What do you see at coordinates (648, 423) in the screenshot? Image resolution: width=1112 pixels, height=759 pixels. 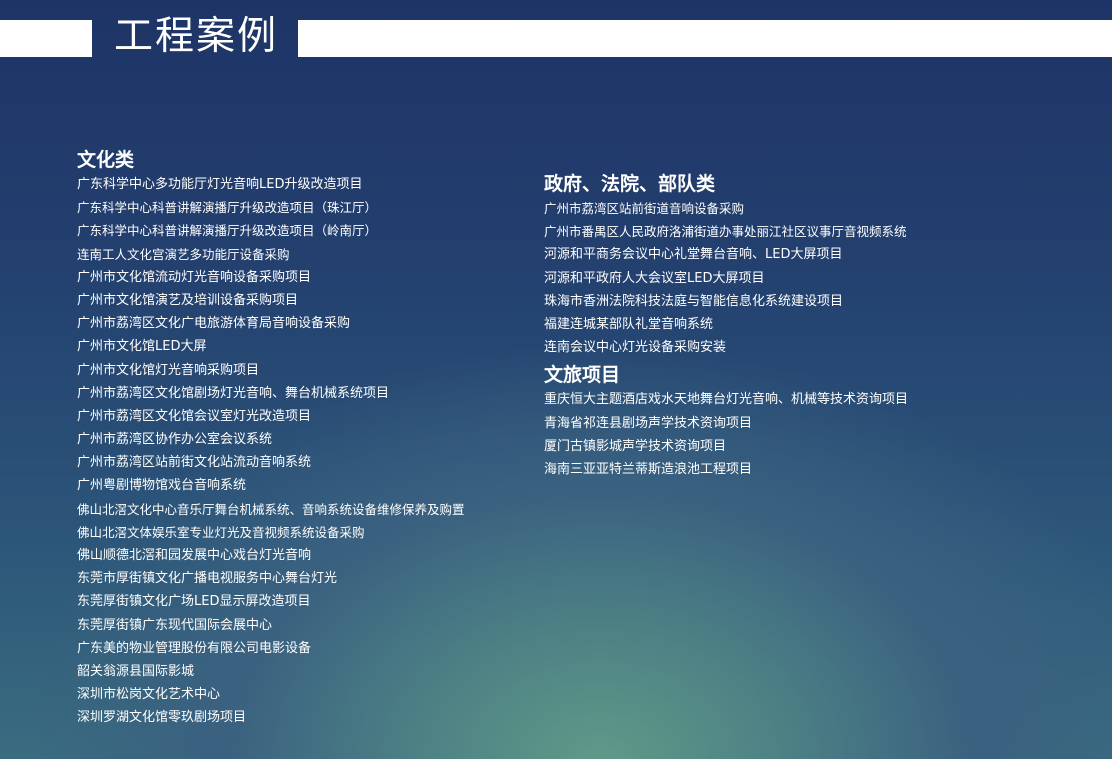 I see `project-item: 青海省祁连县剧场声学技术资询项目` at bounding box center [648, 423].